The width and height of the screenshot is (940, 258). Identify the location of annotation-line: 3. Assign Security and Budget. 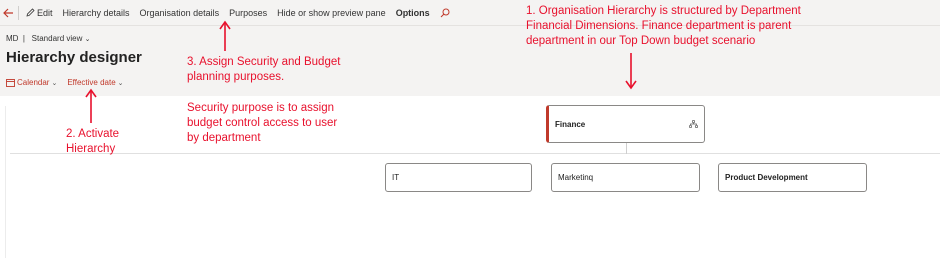
(264, 62).